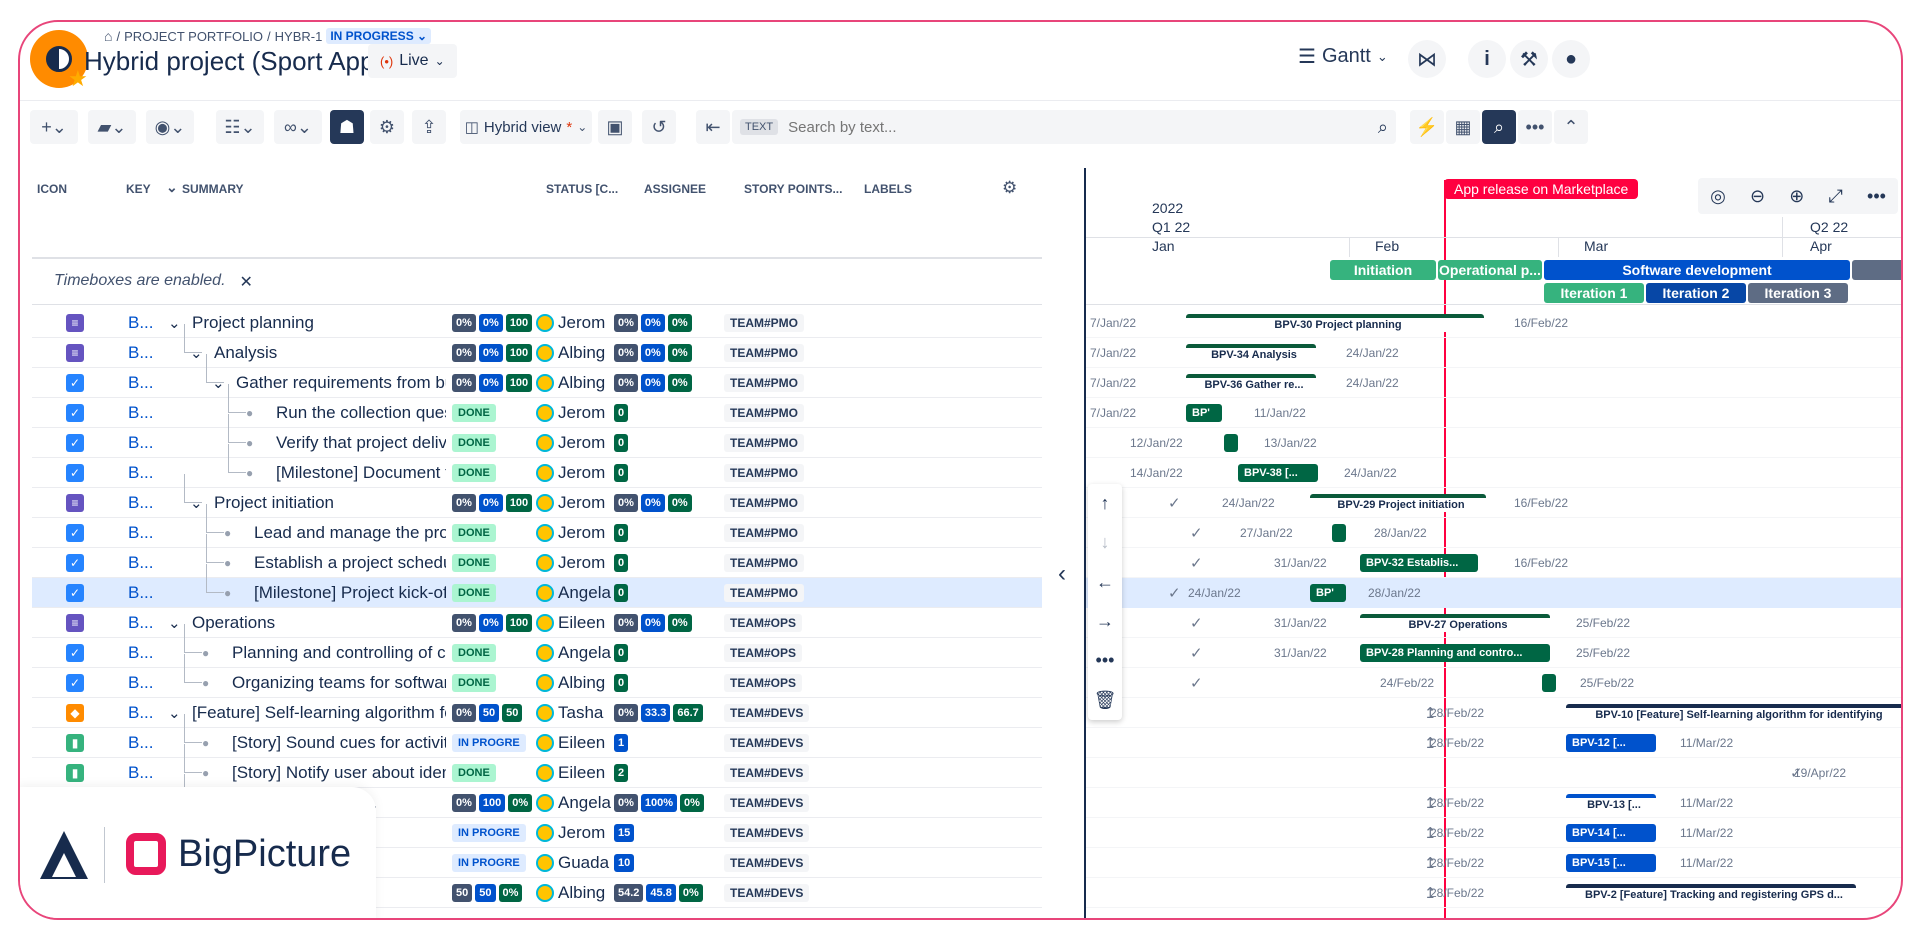  Describe the element at coordinates (1105, 582) in the screenshot. I see `outdent-icon: ←` at that location.